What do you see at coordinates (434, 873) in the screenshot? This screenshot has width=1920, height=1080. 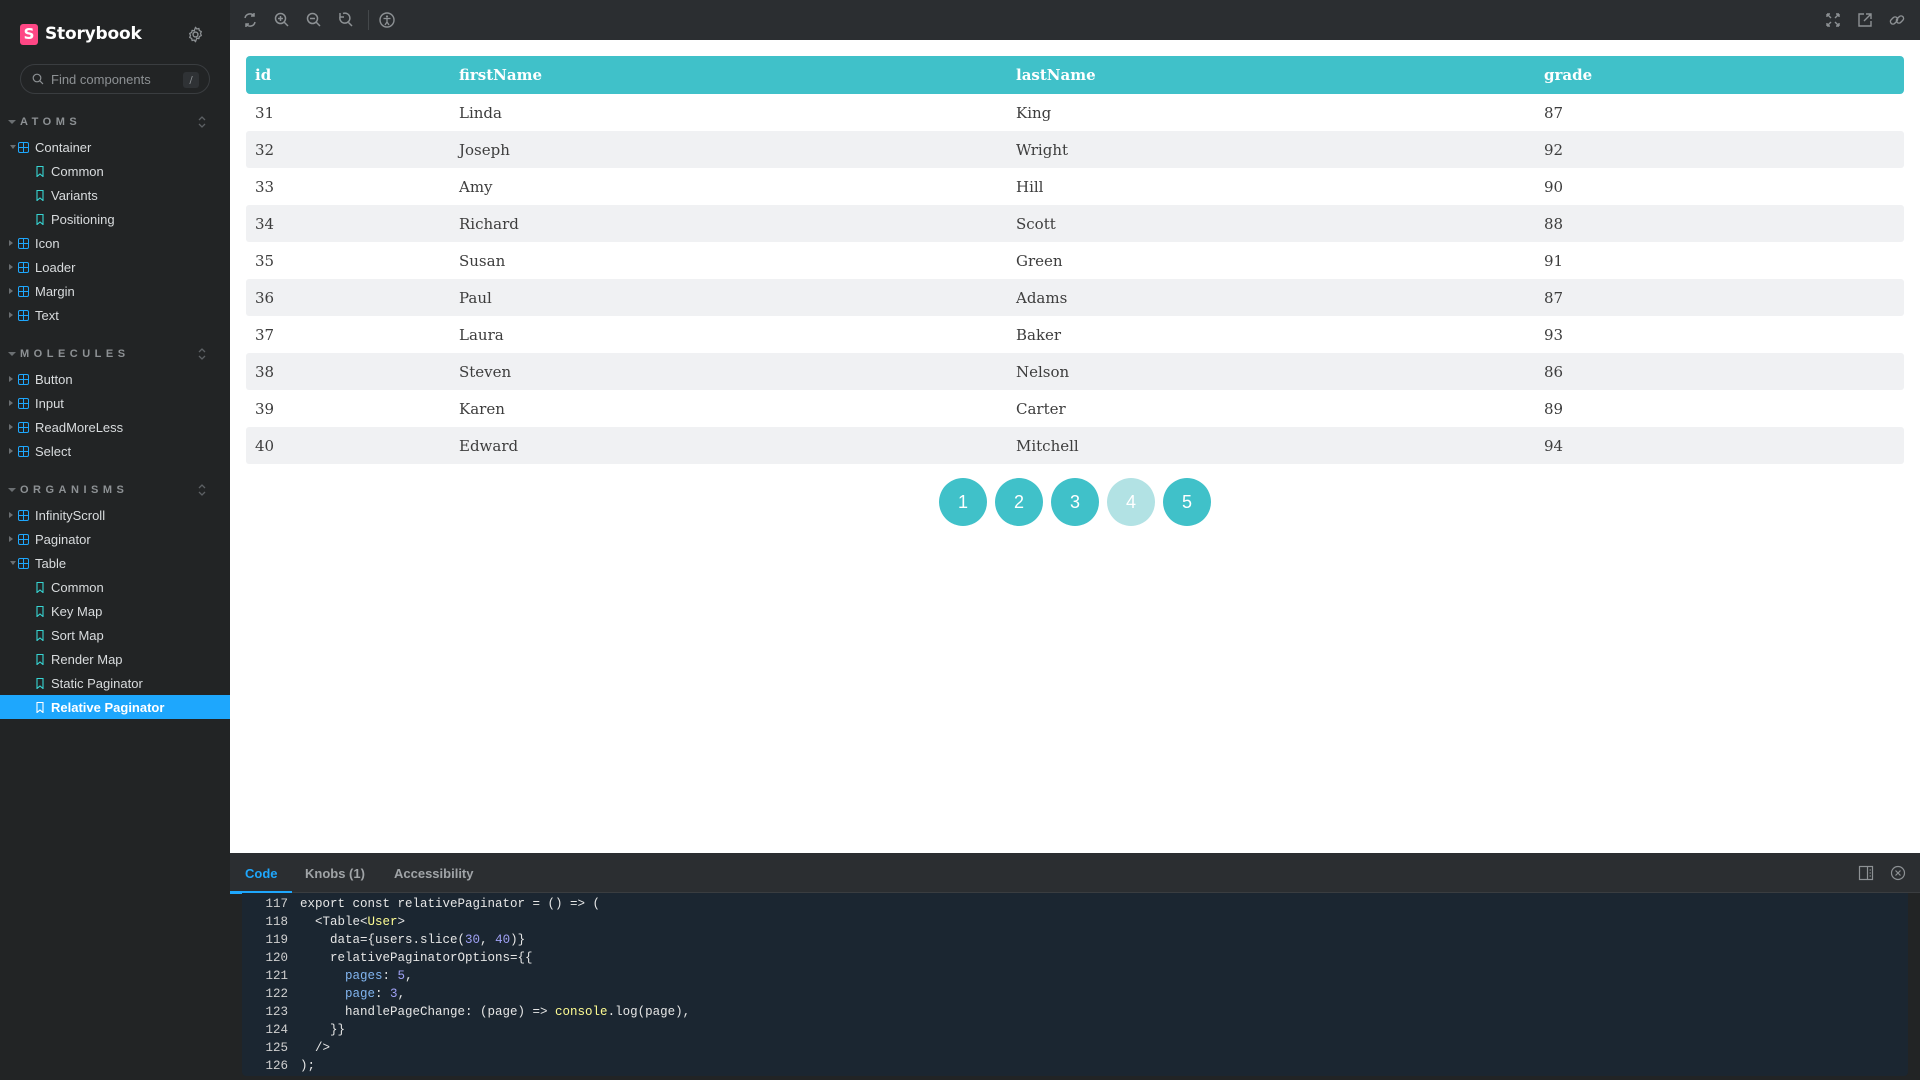 I see `tab-accessibility: Accessibility` at bounding box center [434, 873].